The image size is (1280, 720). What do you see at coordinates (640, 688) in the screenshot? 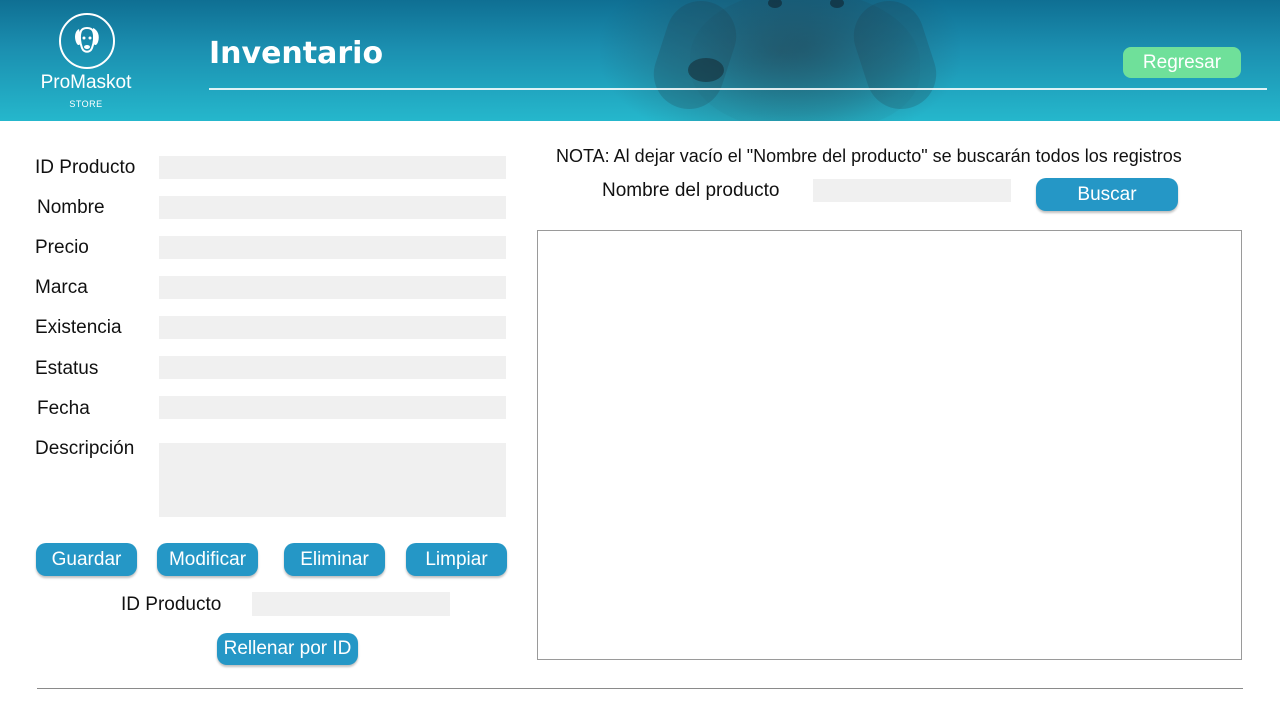
I see `footer-divider` at bounding box center [640, 688].